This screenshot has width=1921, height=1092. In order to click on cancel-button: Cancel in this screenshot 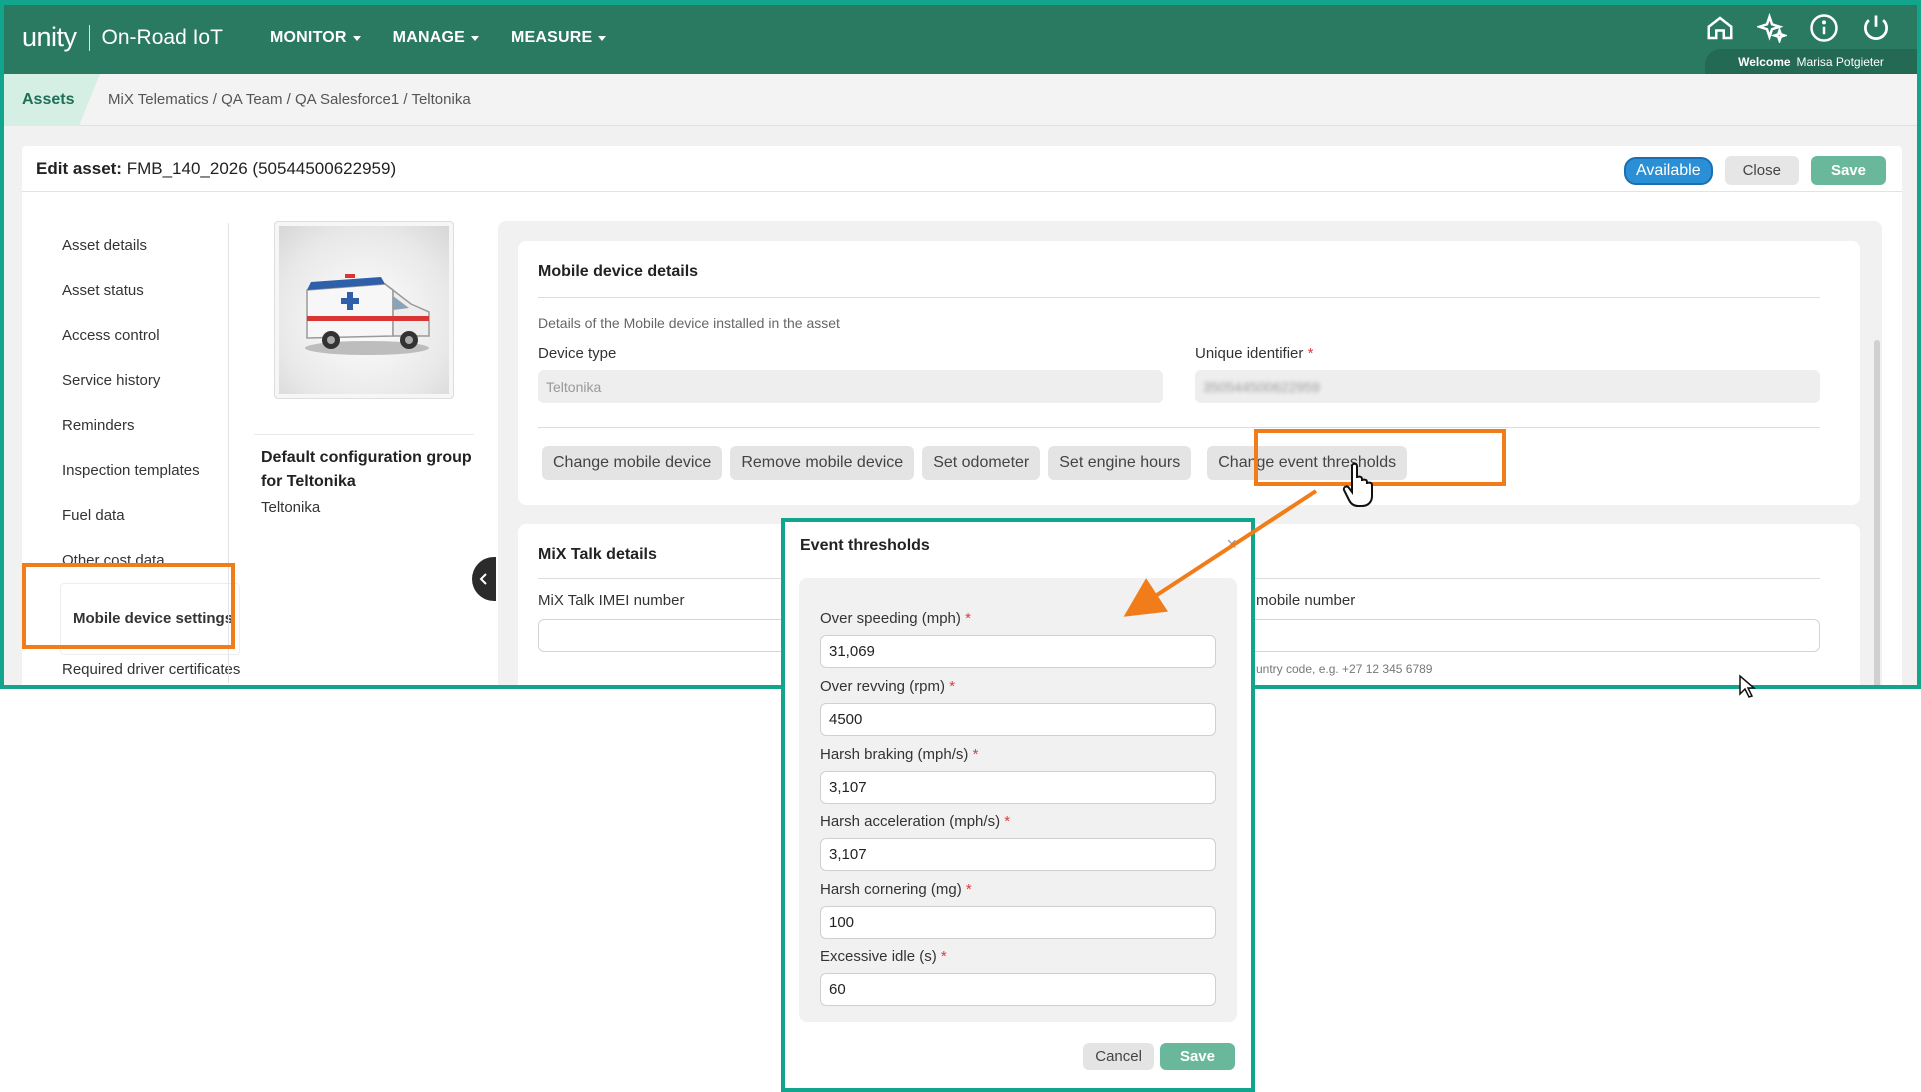, I will do `click(1118, 1056)`.